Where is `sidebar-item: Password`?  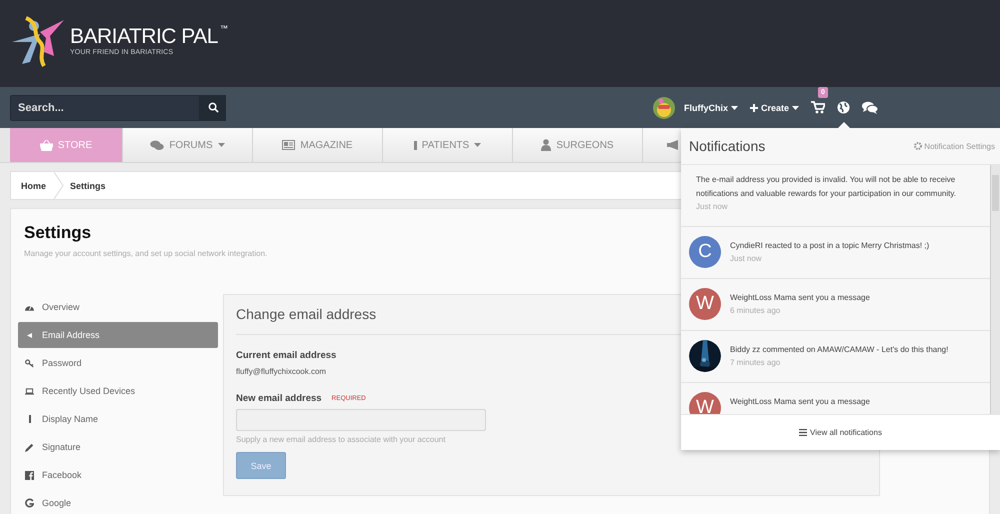 sidebar-item: Password is located at coordinates (118, 363).